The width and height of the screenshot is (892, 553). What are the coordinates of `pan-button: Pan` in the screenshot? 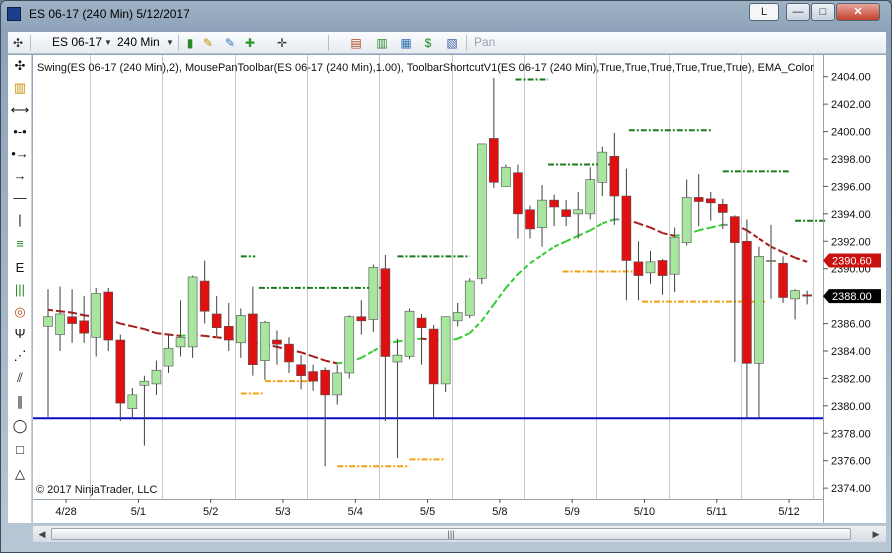 It's located at (484, 42).